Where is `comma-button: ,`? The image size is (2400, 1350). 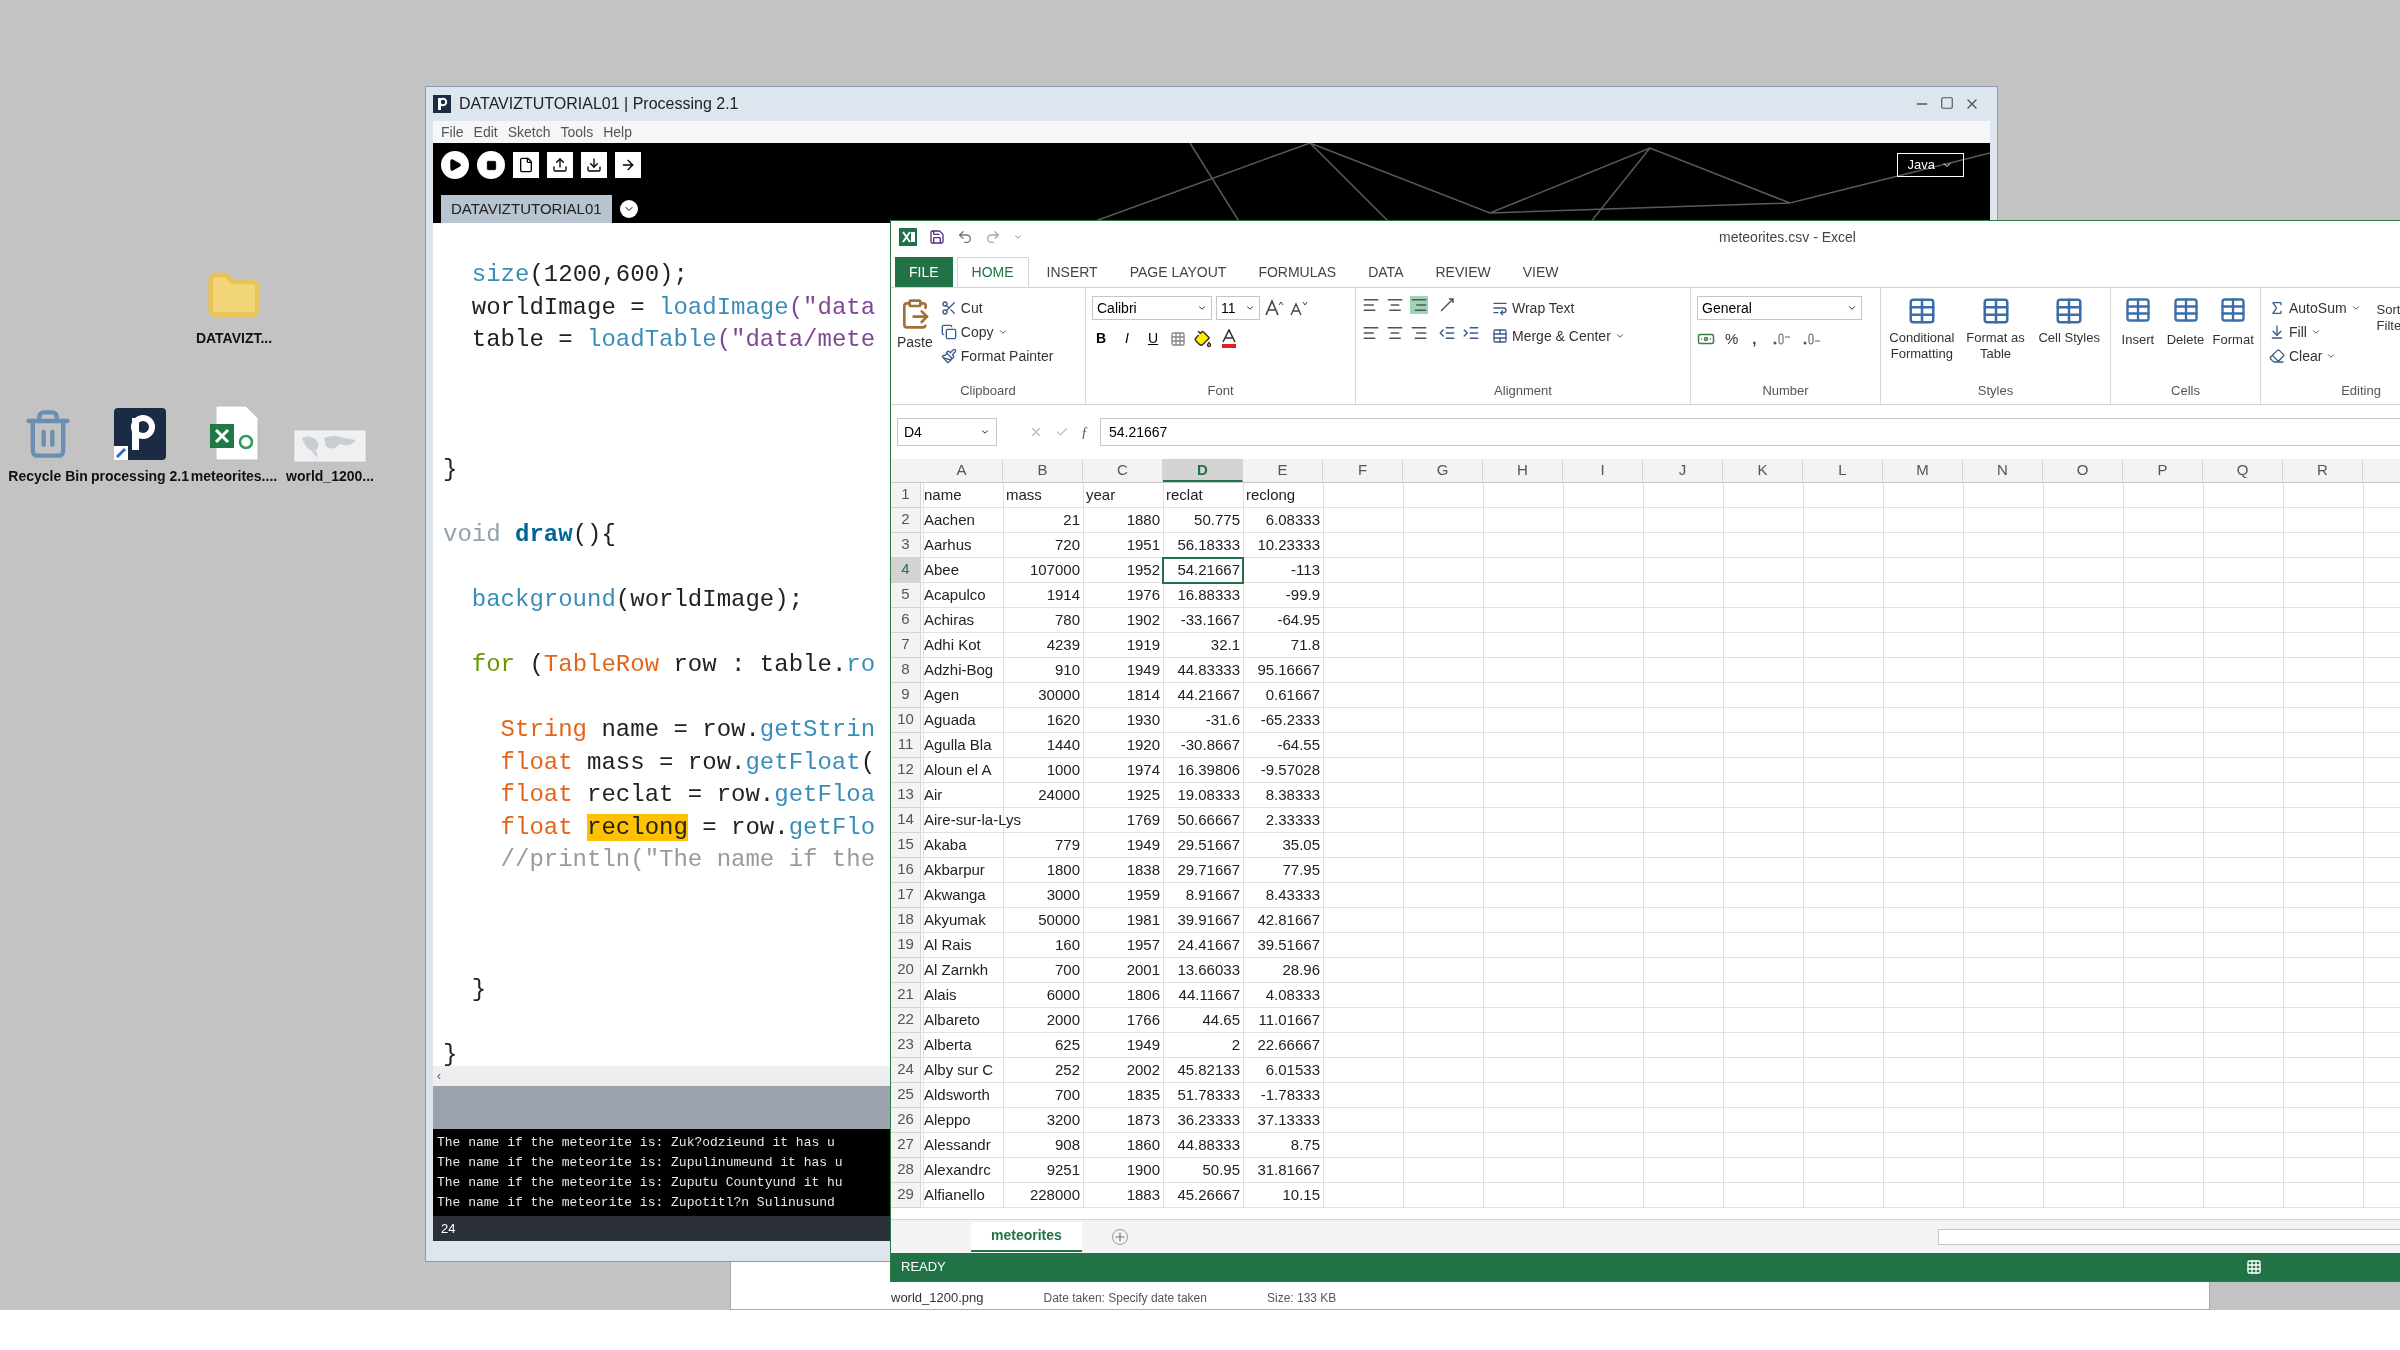
comma-button: , is located at coordinates (1754, 339).